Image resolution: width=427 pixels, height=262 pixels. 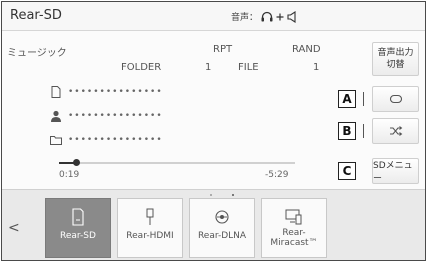 What do you see at coordinates (14, 228) in the screenshot?
I see `back-arrow-button: <` at bounding box center [14, 228].